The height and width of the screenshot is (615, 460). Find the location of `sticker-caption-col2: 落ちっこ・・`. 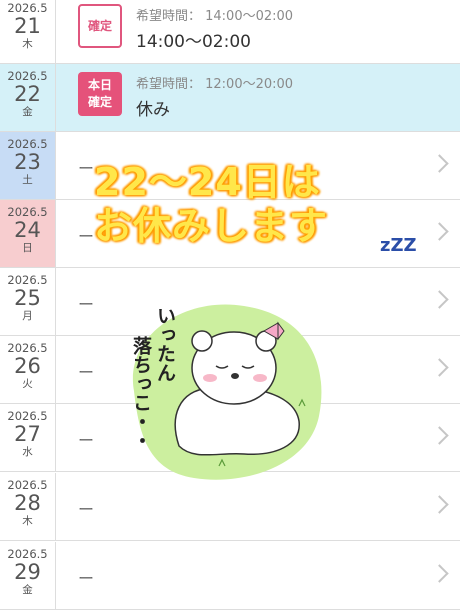

sticker-caption-col2: 落ちっこ・・ is located at coordinates (141, 393).